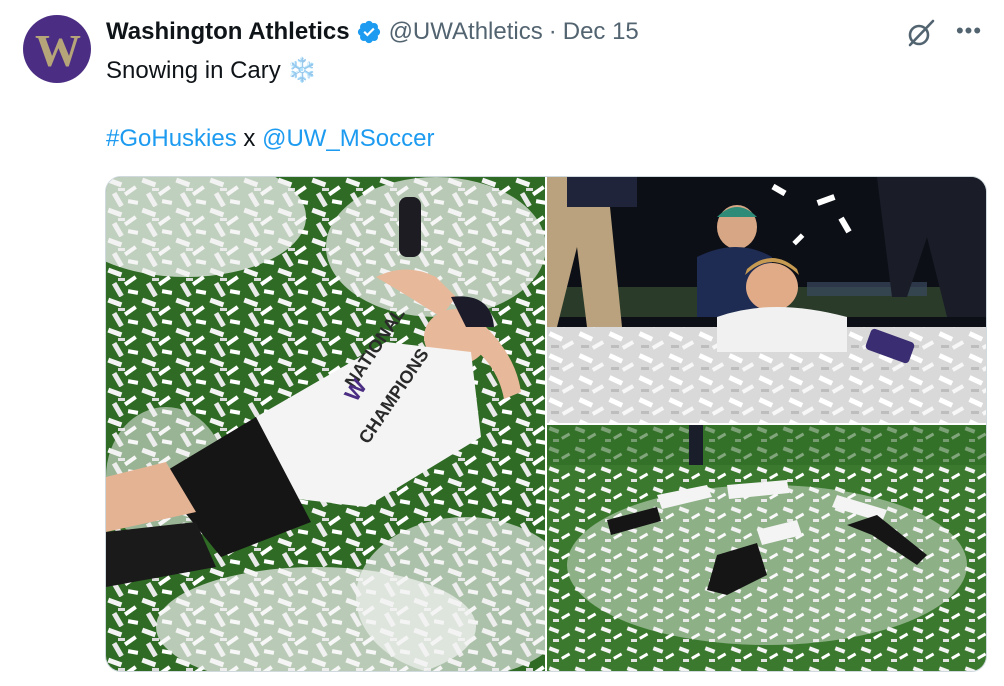 Image resolution: width=1004 pixels, height=686 pixels. What do you see at coordinates (368, 32) in the screenshot?
I see `verified-badge-icon` at bounding box center [368, 32].